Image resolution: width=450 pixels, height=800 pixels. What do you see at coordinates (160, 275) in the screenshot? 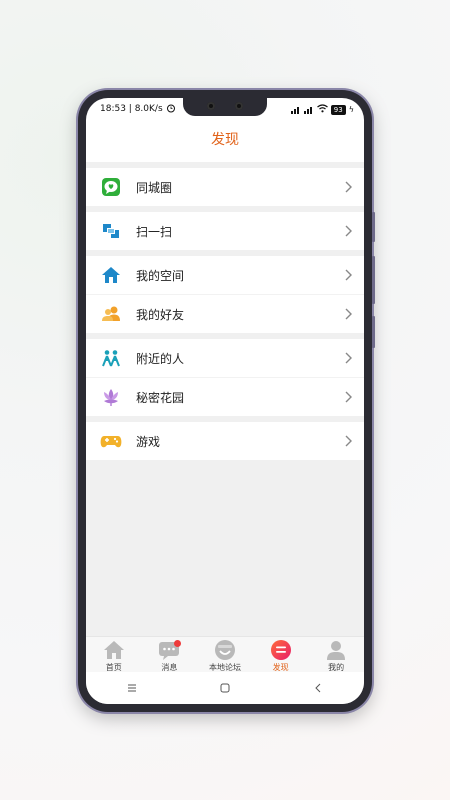
I see `menu-item-label: 我的空间` at bounding box center [160, 275].